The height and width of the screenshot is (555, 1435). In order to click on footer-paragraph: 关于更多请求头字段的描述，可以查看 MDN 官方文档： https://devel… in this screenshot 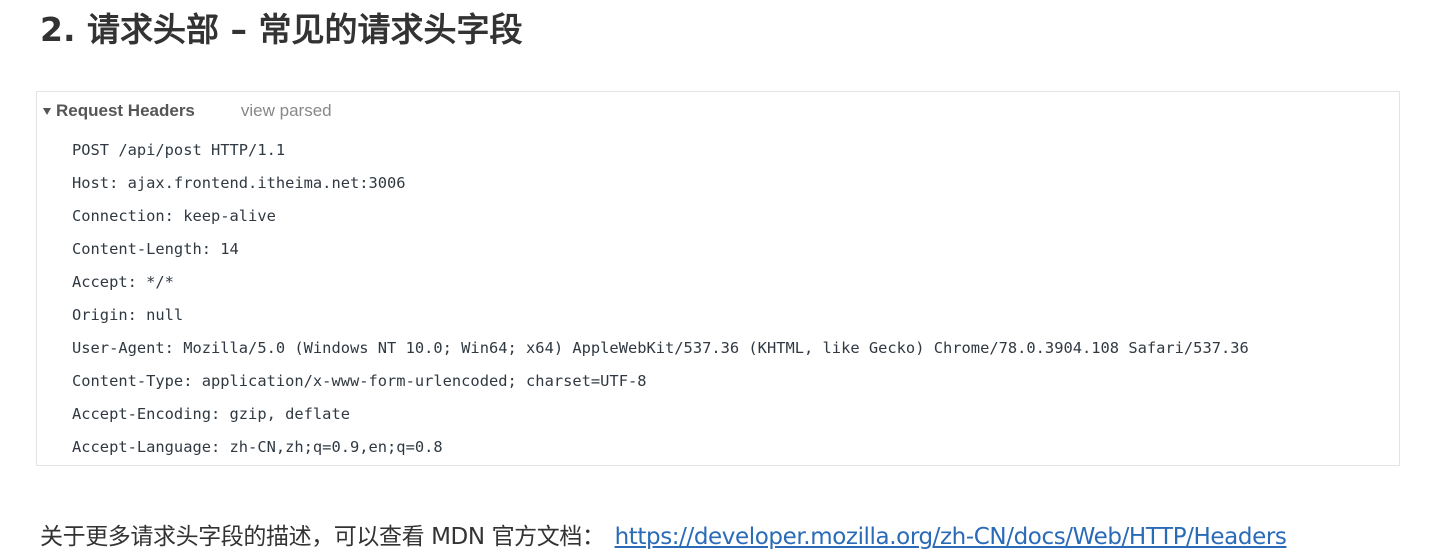, I will do `click(663, 537)`.